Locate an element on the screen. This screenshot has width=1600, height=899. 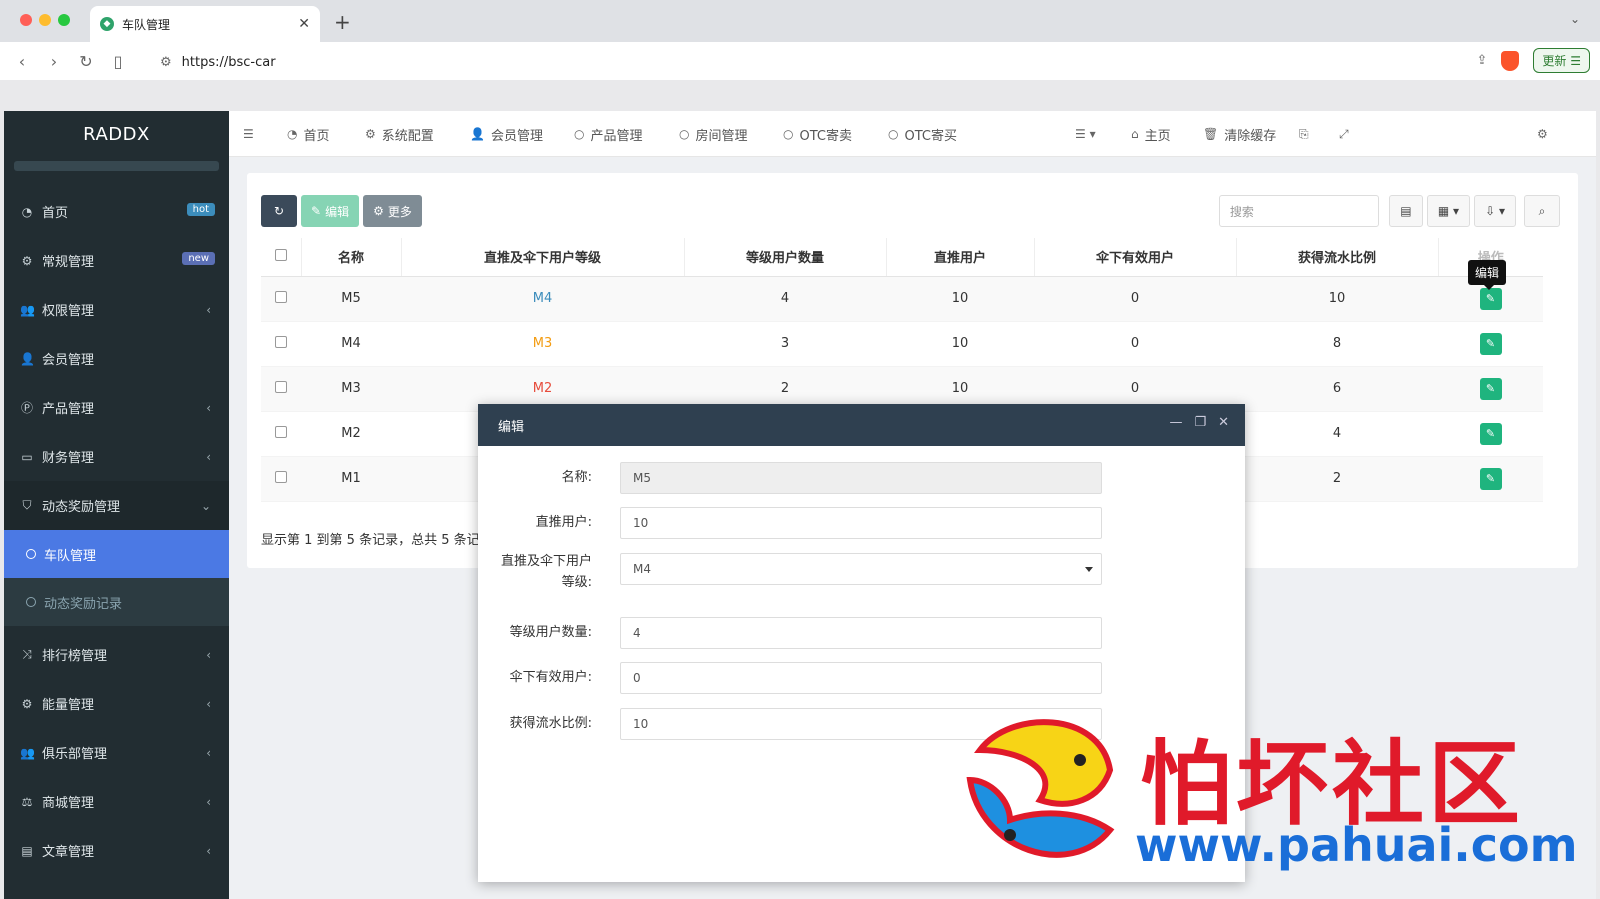
form-input-4: 0 is located at coordinates (861, 678).